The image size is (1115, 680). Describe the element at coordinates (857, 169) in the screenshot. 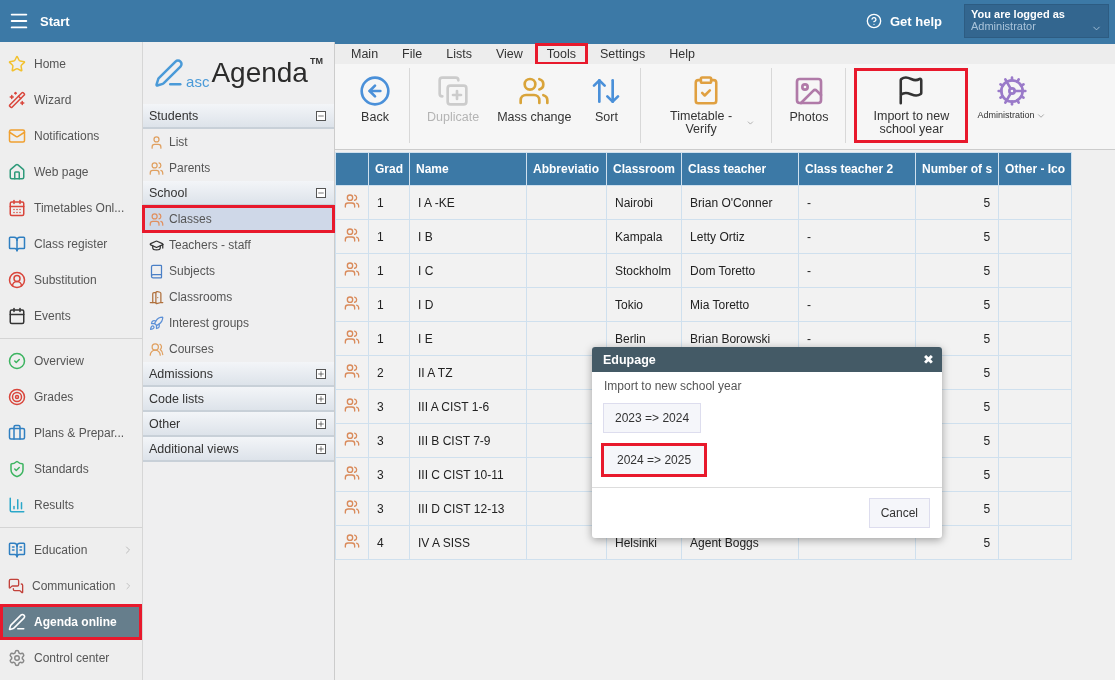

I see `column-header: Class teacher 2` at that location.